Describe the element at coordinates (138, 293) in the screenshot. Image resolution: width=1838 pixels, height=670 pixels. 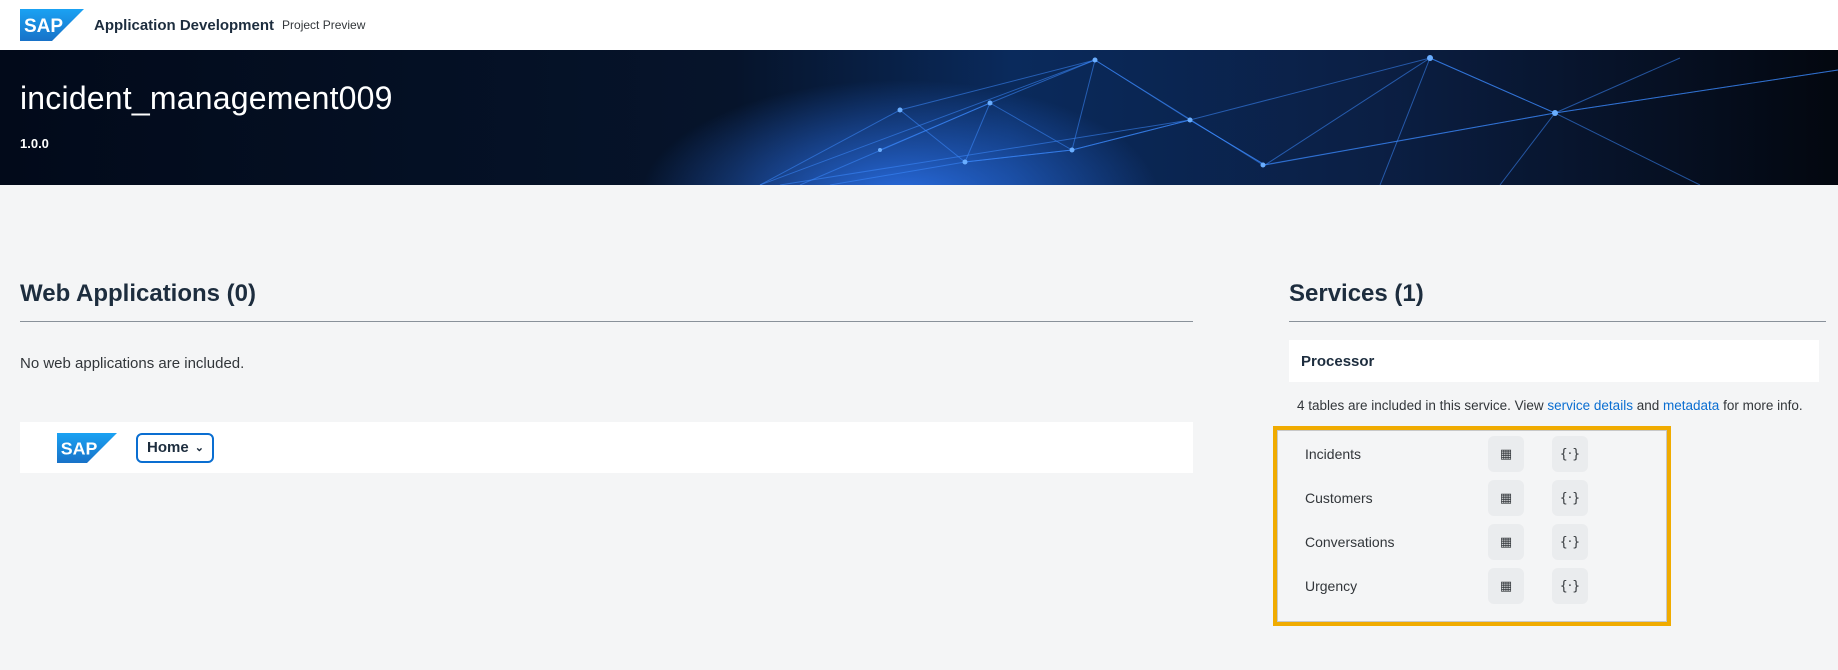
I see `web-applications-title: Web Applications (0)` at that location.